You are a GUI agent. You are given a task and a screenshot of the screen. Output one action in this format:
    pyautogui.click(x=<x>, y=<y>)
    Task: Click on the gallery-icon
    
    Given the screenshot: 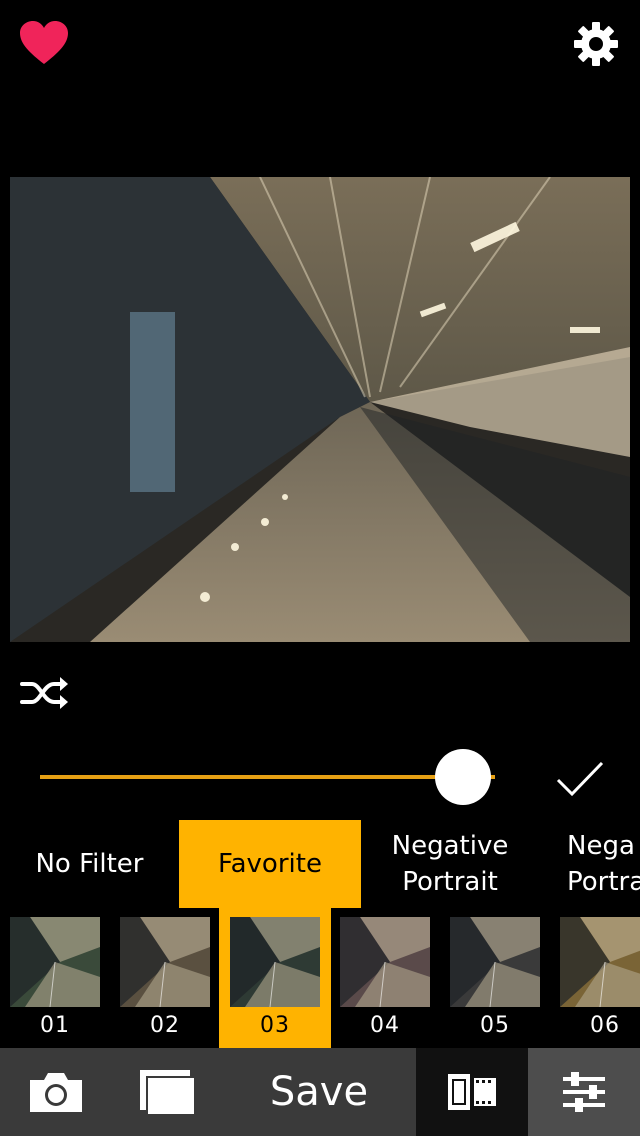 What is the action you would take?
    pyautogui.click(x=166, y=1092)
    